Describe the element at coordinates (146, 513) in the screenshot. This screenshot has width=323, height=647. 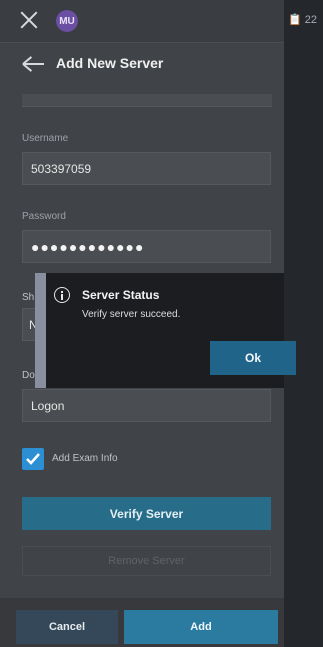
I see `verify-server-button: Verify Server` at that location.